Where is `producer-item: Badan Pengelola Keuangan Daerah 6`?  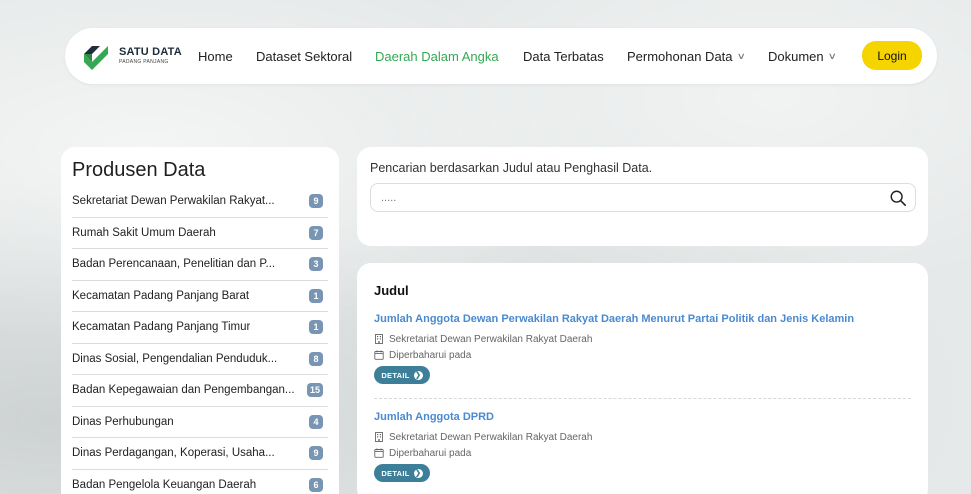 producer-item: Badan Pengelola Keuangan Daerah 6 is located at coordinates (200, 482).